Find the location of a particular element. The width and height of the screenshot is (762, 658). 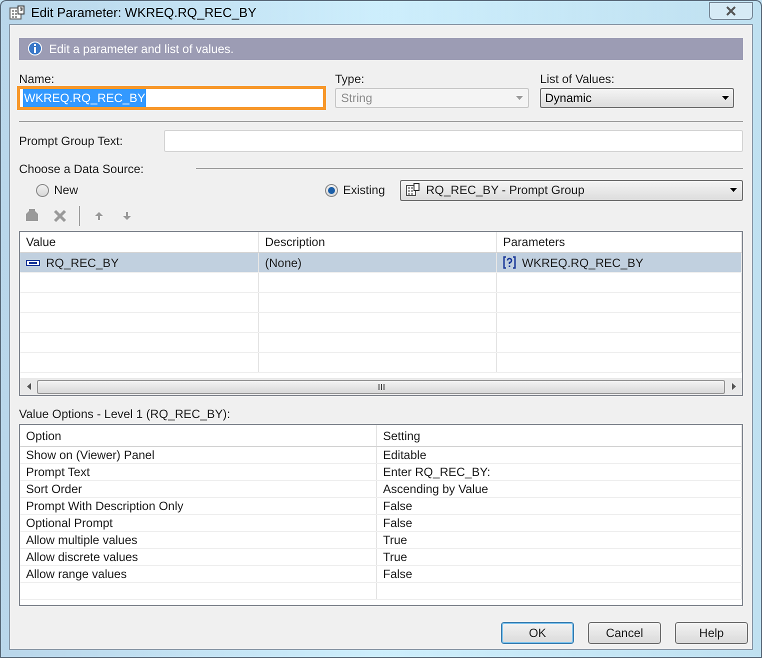

column-header: Setting is located at coordinates (559, 435).